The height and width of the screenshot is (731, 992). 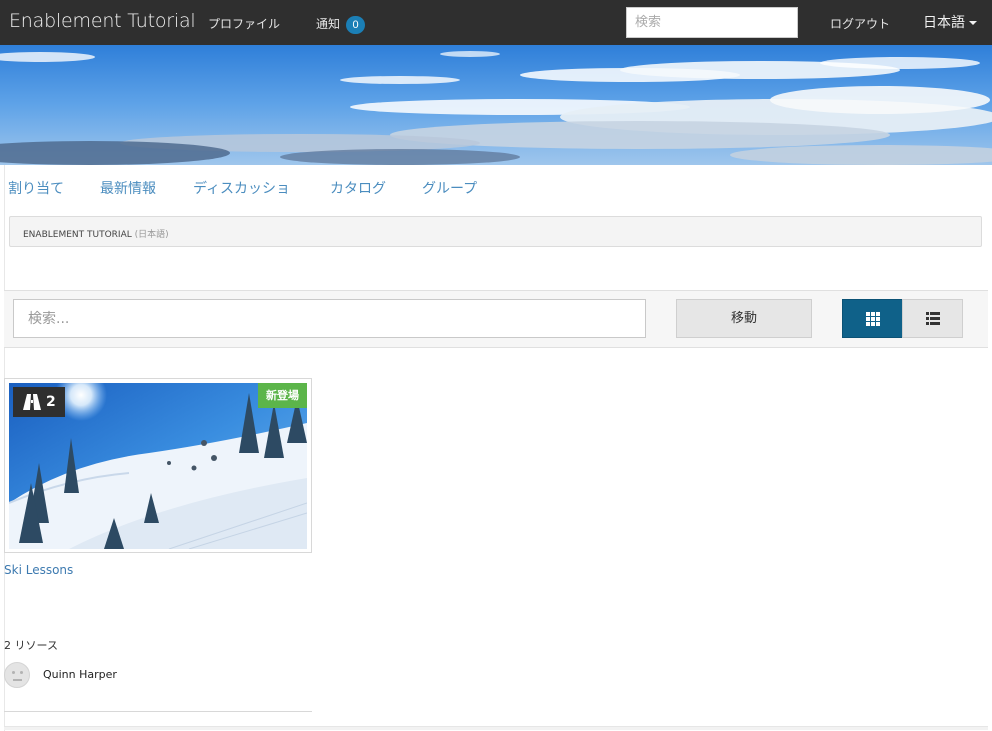 What do you see at coordinates (449, 188) in the screenshot?
I see `tab-groups: グループ` at bounding box center [449, 188].